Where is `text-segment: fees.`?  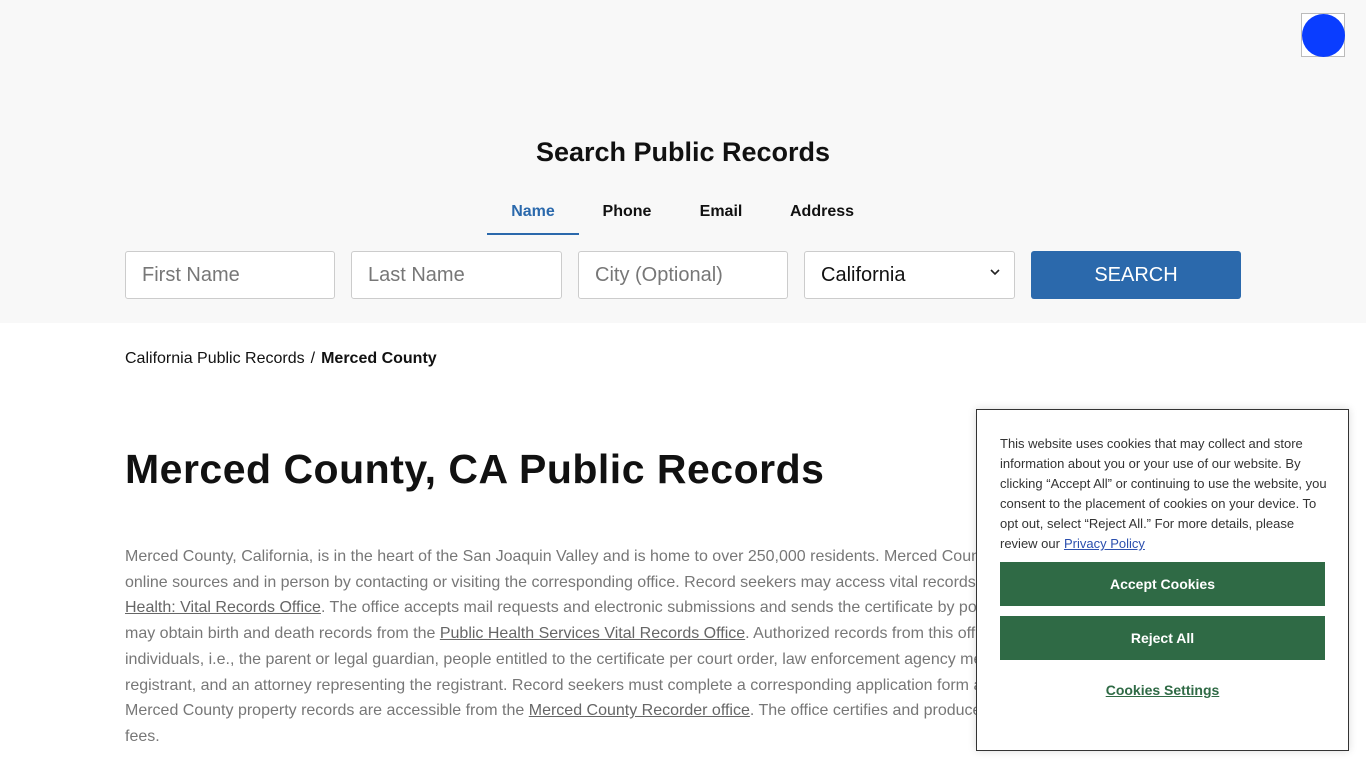 text-segment: fees. is located at coordinates (142, 736).